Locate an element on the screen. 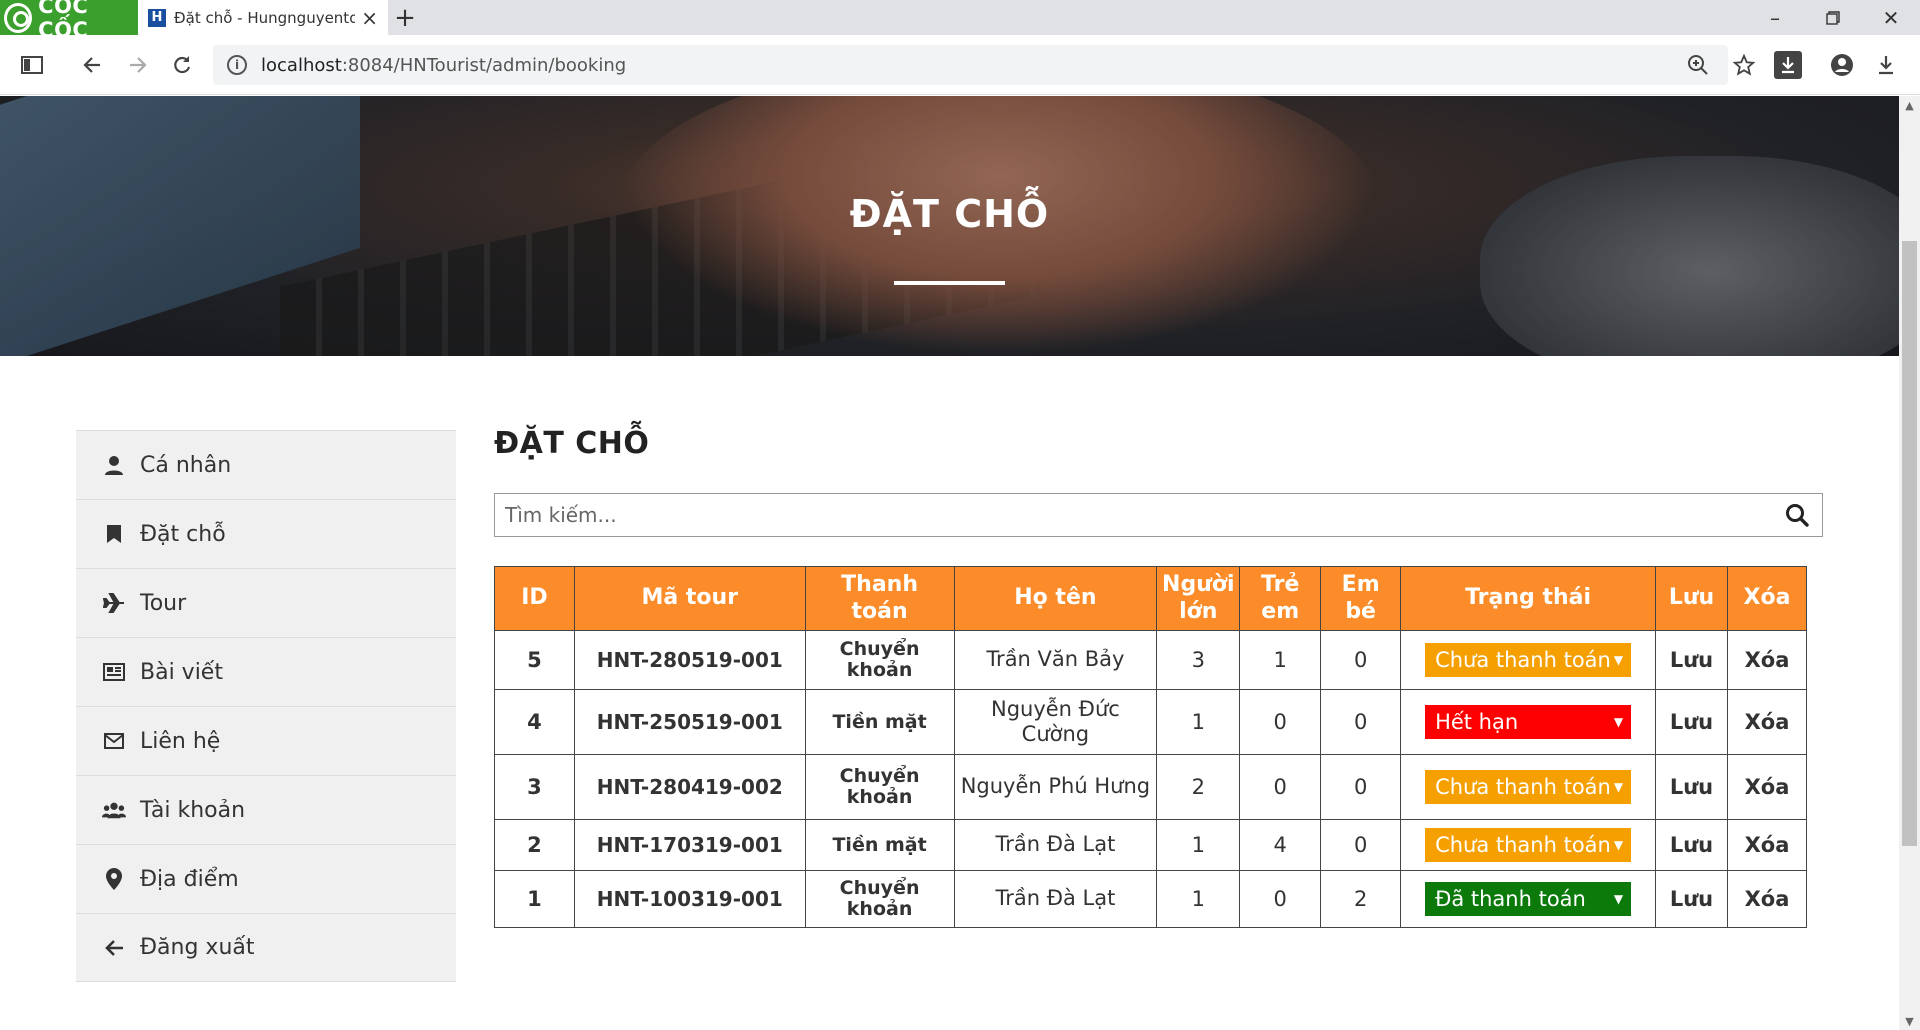 The image size is (1920, 1030). booking-id: 1 is located at coordinates (534, 899).